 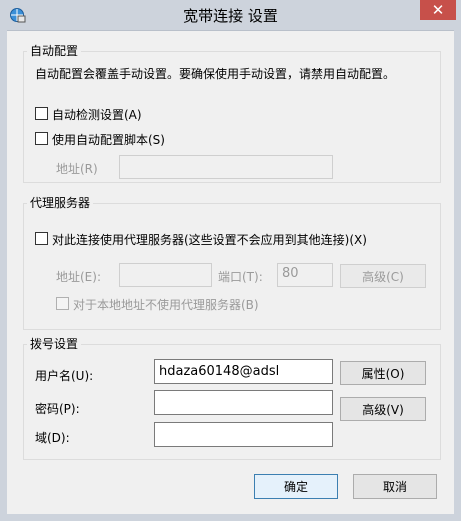 What do you see at coordinates (243, 371) in the screenshot?
I see `username-input: hdaza60148@adsl` at bounding box center [243, 371].